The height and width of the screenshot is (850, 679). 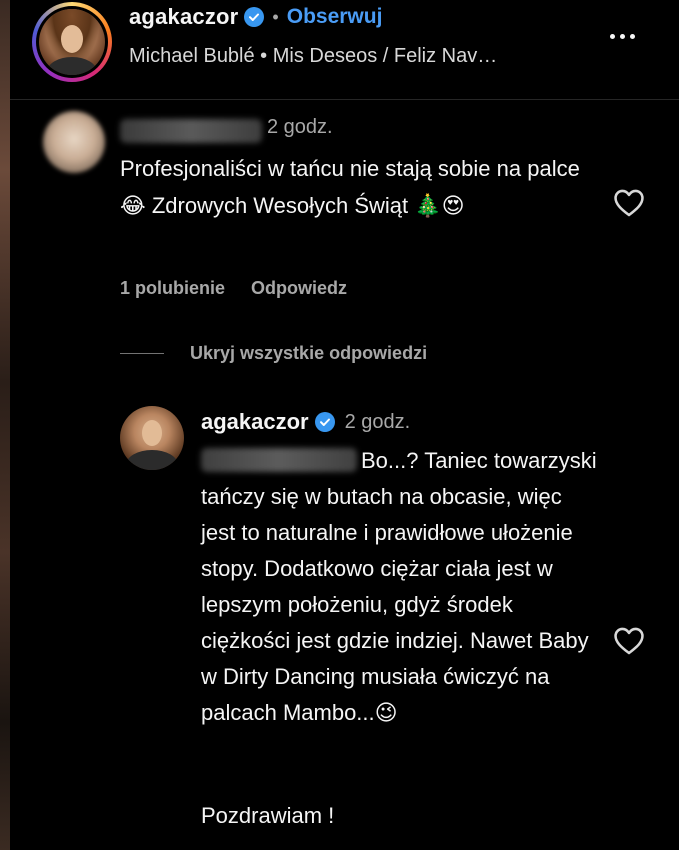 What do you see at coordinates (183, 17) in the screenshot?
I see `header-username: agakaczor` at bounding box center [183, 17].